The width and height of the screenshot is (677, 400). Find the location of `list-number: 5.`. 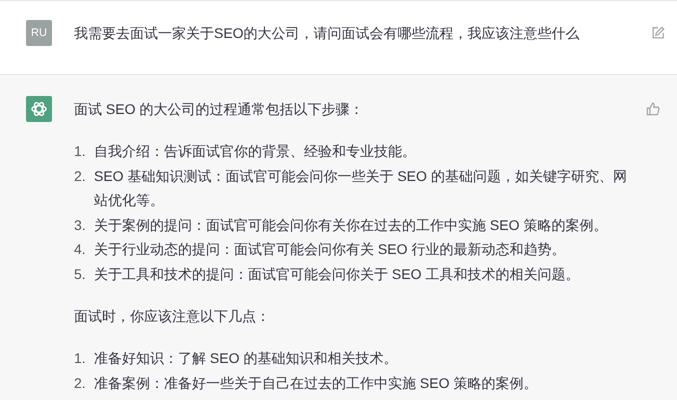

list-number: 5. is located at coordinates (80, 274).